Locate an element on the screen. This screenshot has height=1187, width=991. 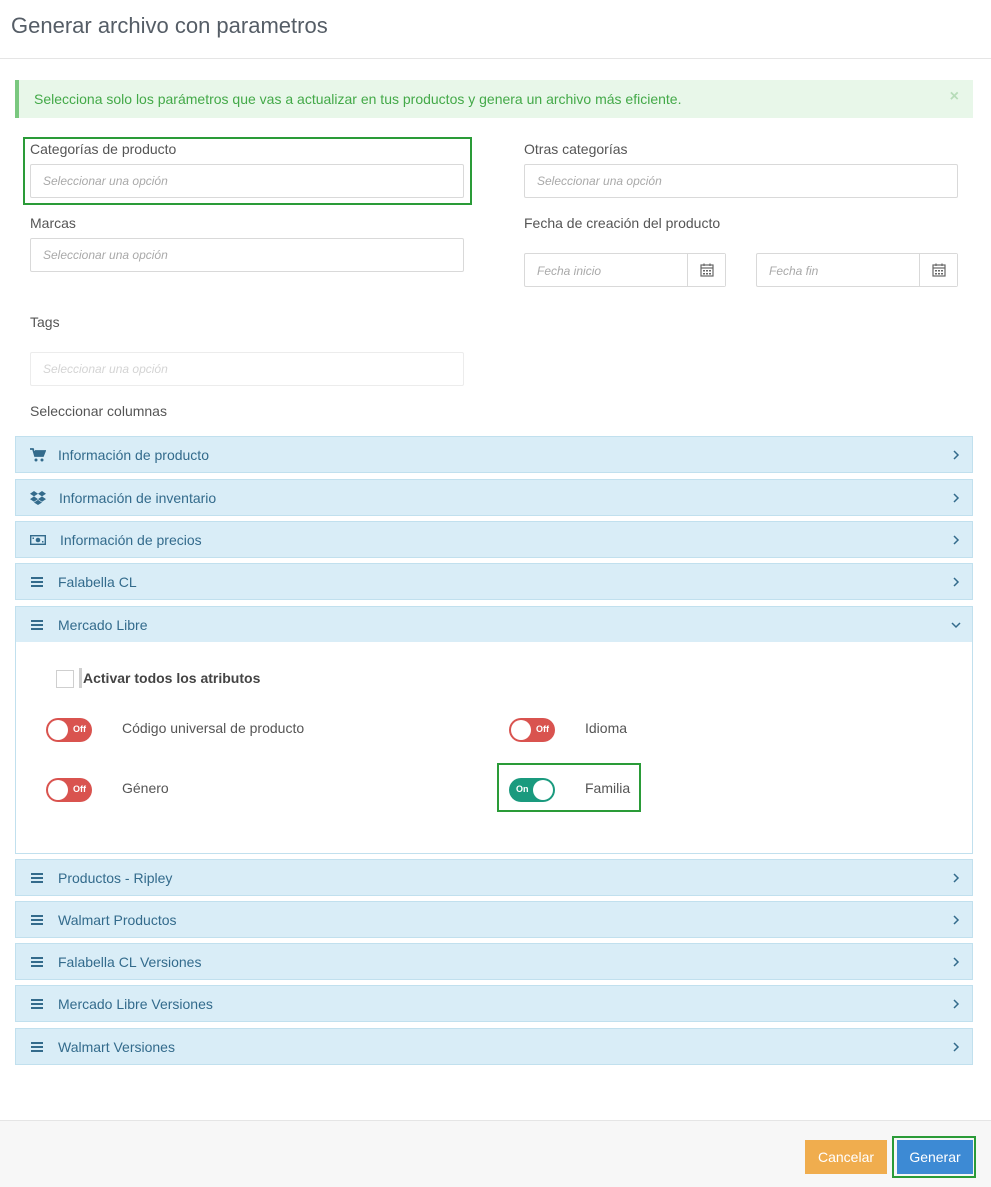
accordion-walmart-productos: Walmart Productos is located at coordinates (494, 919).